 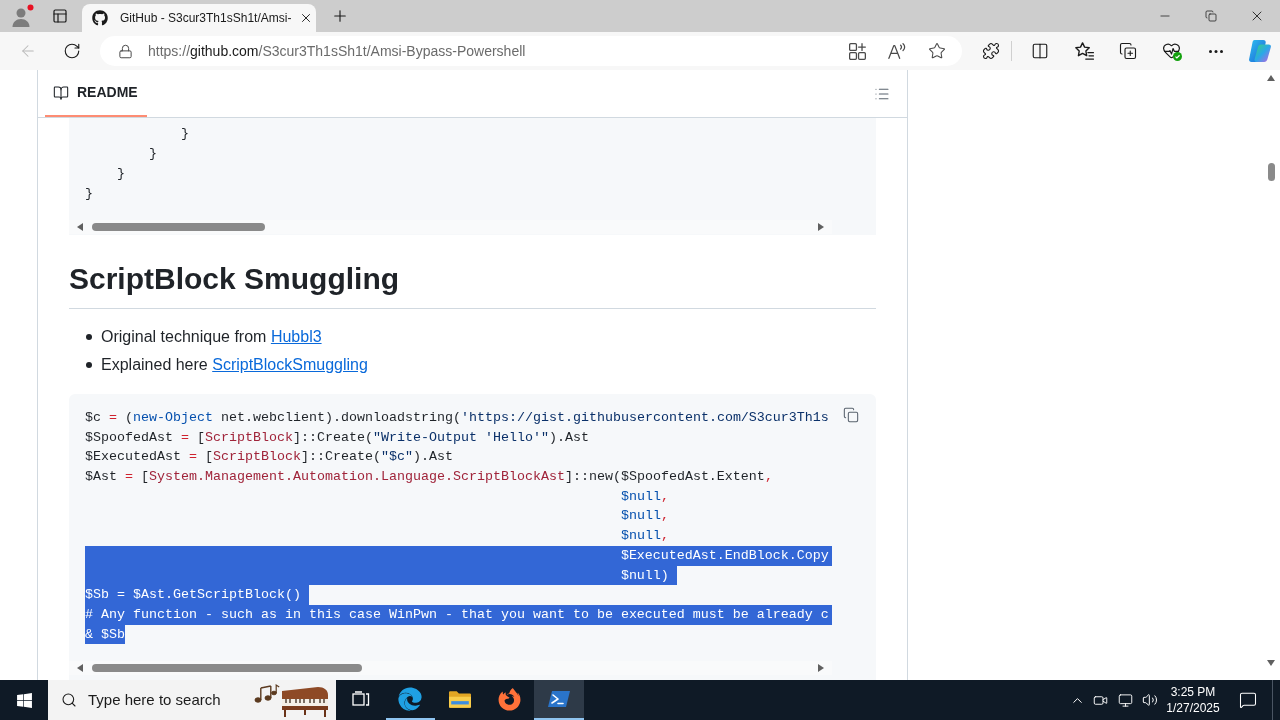 What do you see at coordinates (410, 699) in the screenshot?
I see `edge-browser-icon` at bounding box center [410, 699].